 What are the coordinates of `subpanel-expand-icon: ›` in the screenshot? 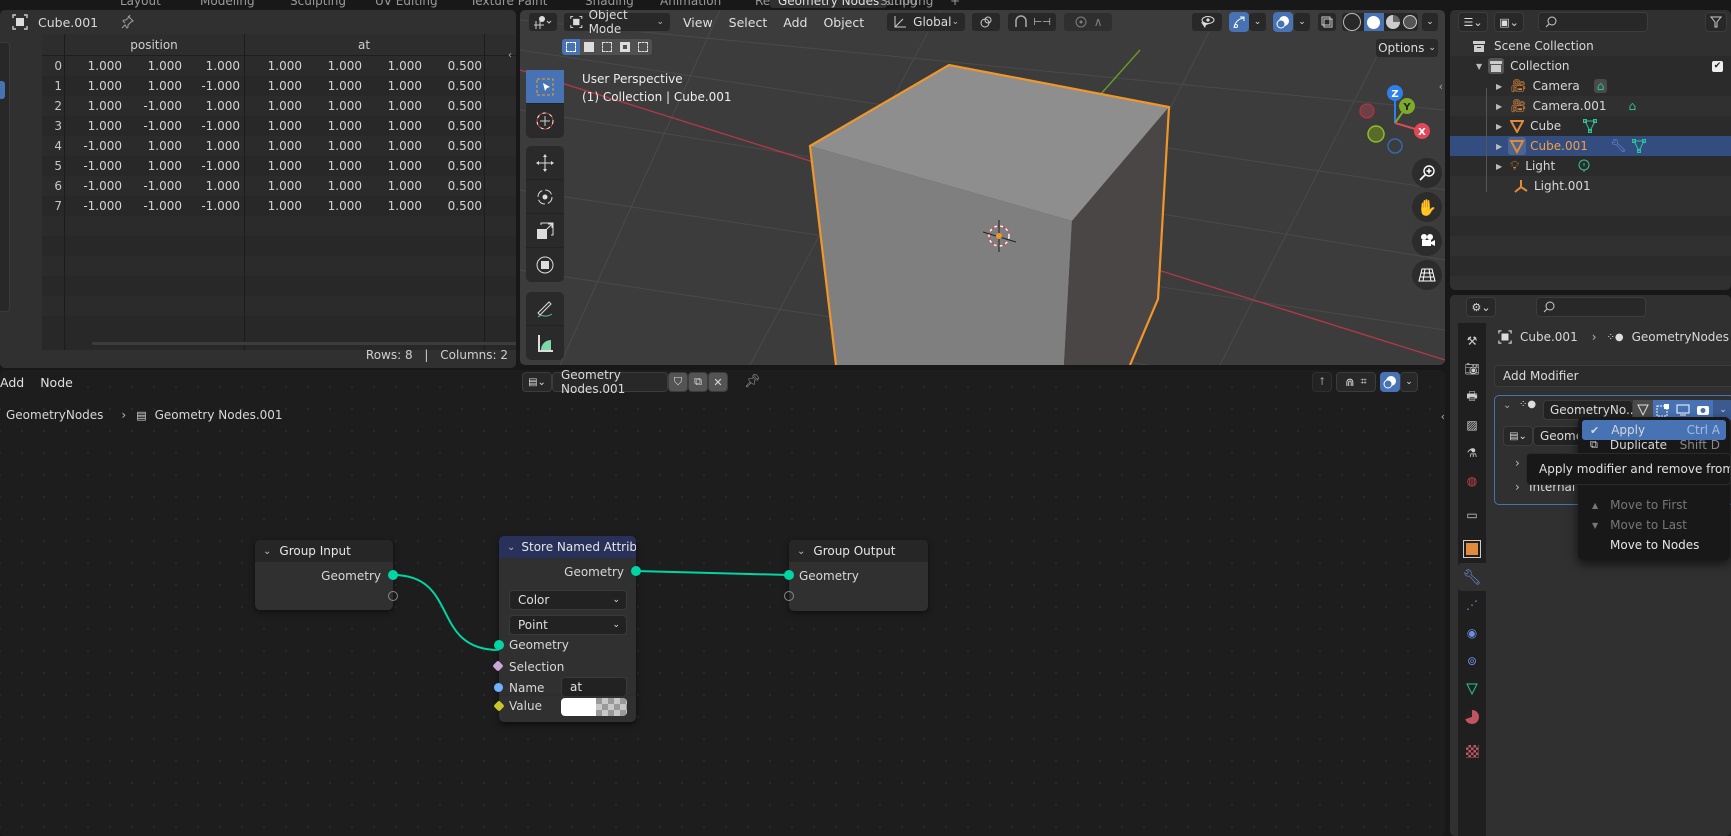 It's located at (1517, 487).